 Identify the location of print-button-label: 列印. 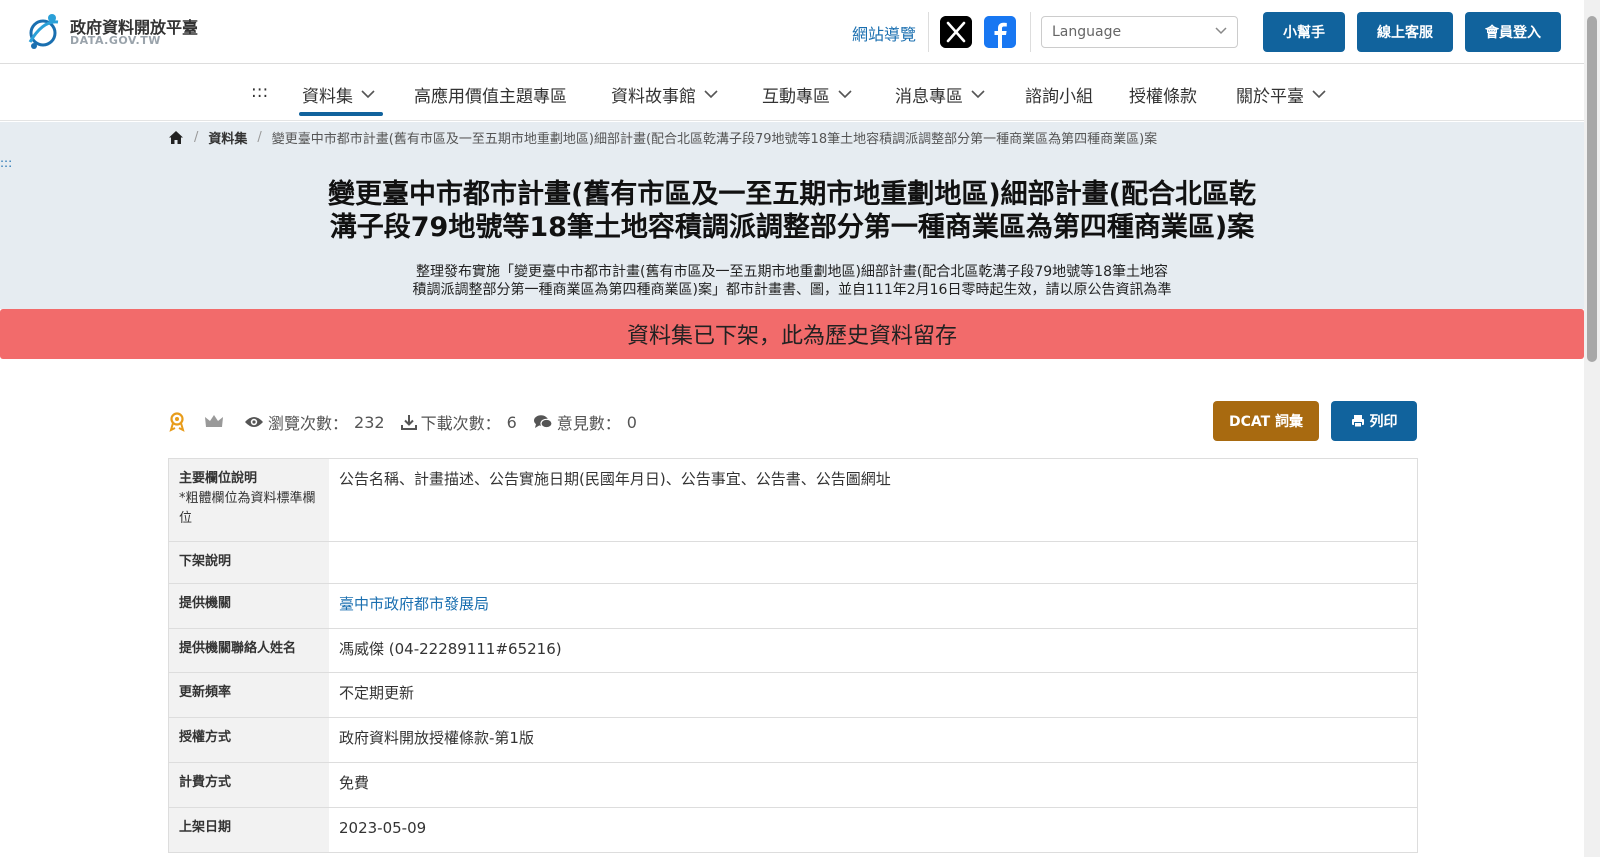
(1383, 422).